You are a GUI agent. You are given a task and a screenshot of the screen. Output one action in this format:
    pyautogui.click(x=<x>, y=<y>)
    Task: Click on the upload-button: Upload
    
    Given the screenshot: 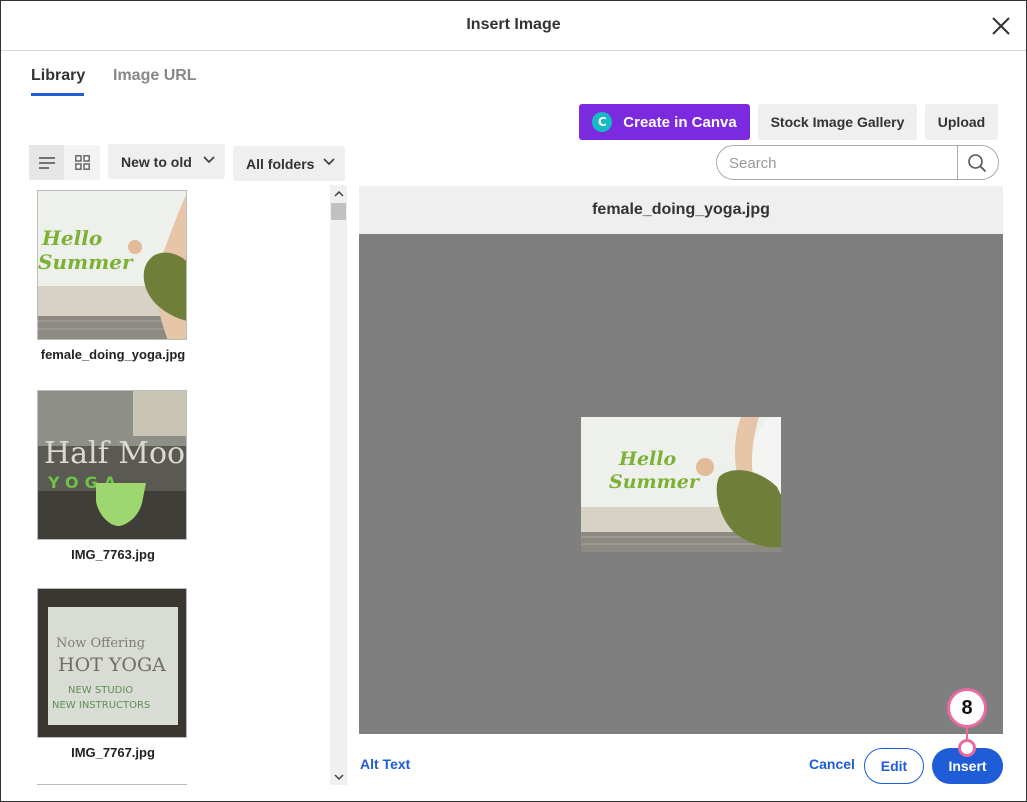 What is the action you would take?
    pyautogui.click(x=961, y=122)
    